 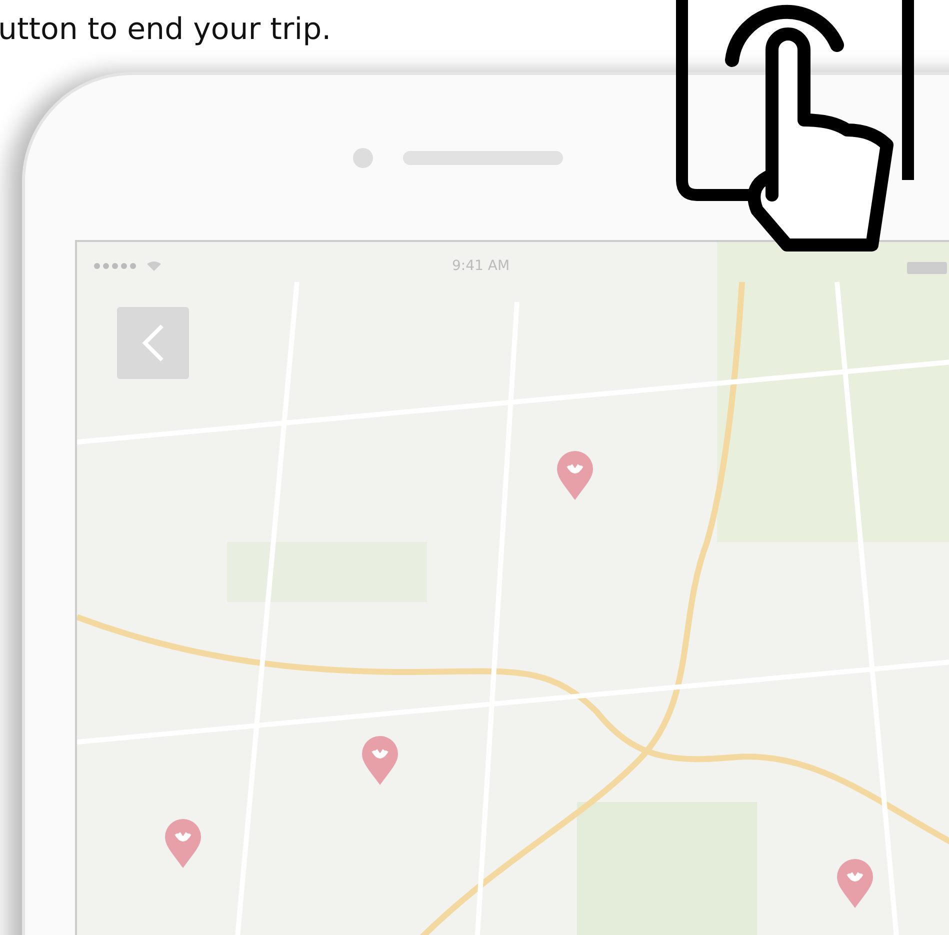 What do you see at coordinates (166, 30) in the screenshot?
I see `instruction-text: utton to end your trip.` at bounding box center [166, 30].